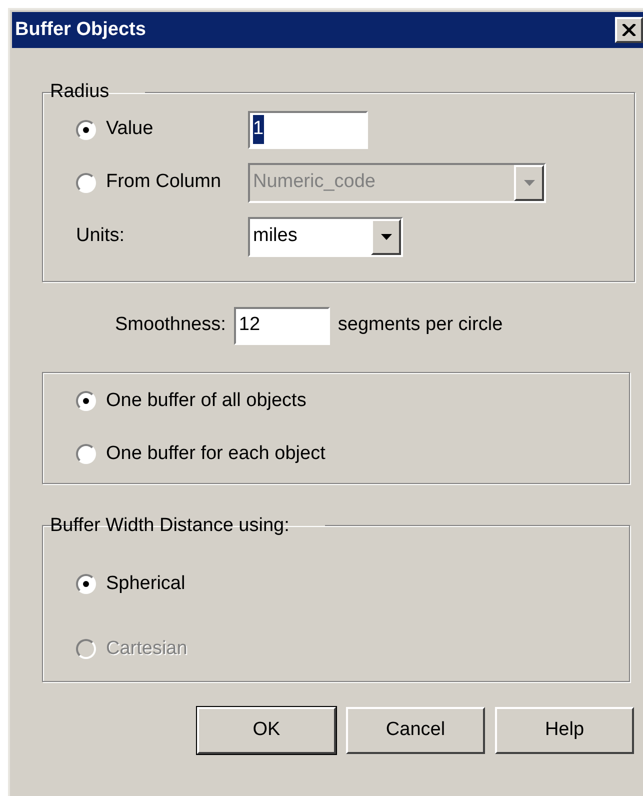  I want to click on radio-label: Value, so click(130, 129).